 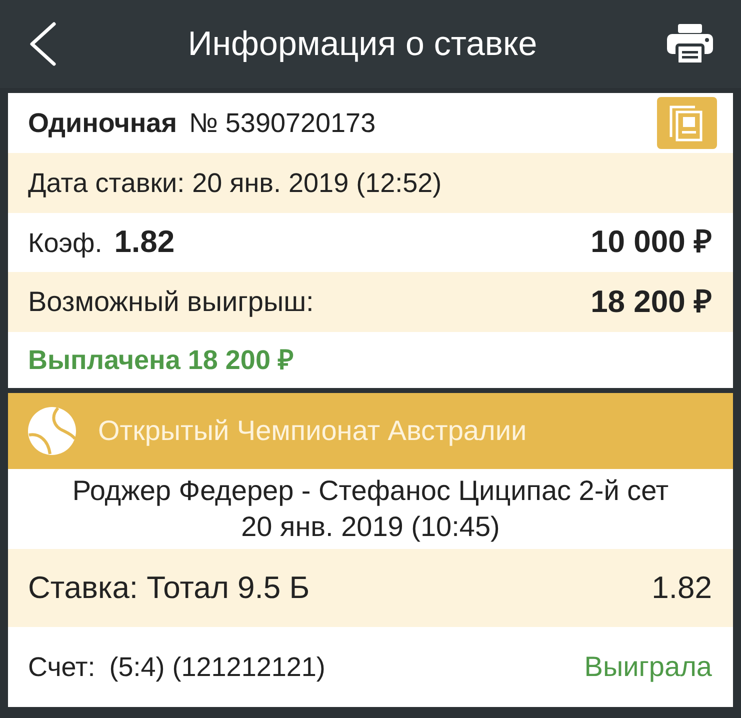 I want to click on bet-type: Одиночная, so click(x=102, y=123).